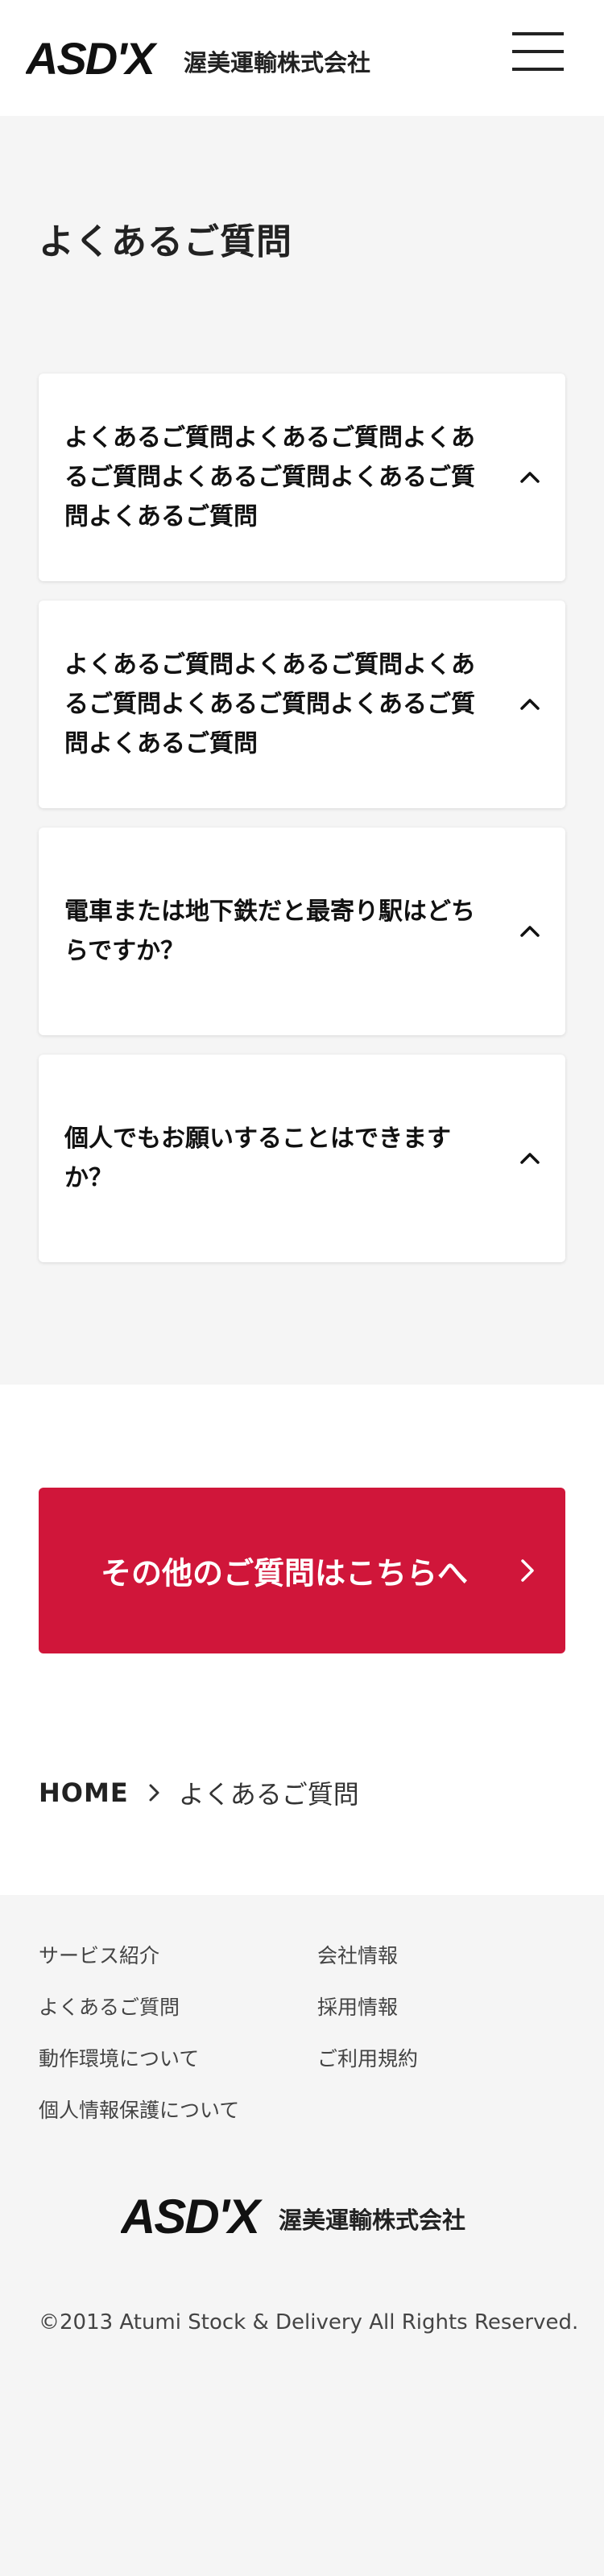 The image size is (604, 2576). Describe the element at coordinates (284, 1573) in the screenshot. I see `cta-label: その他のご質問はこちらへ` at that location.